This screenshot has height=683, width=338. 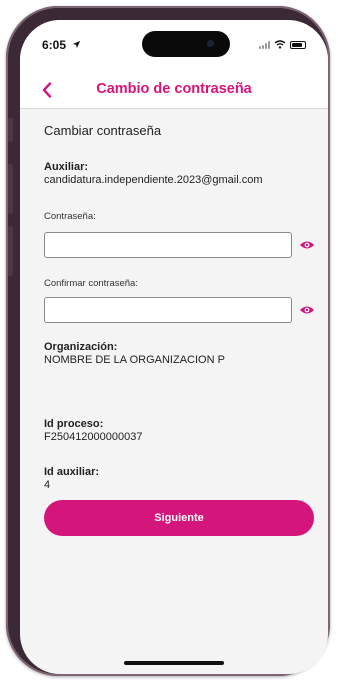 What do you see at coordinates (179, 518) in the screenshot?
I see `next-button: Siguiente` at bounding box center [179, 518].